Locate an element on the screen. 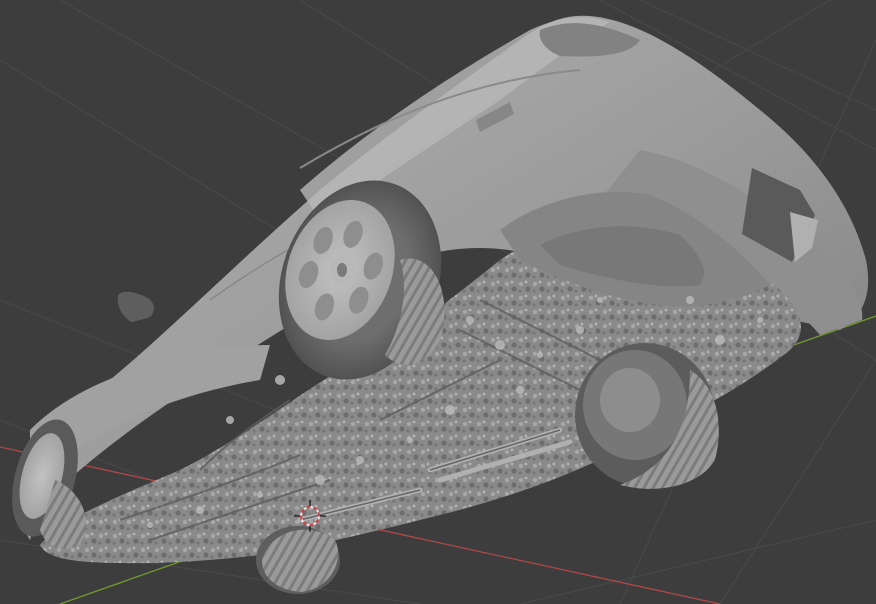  rear-right-wheel is located at coordinates (298, 560).